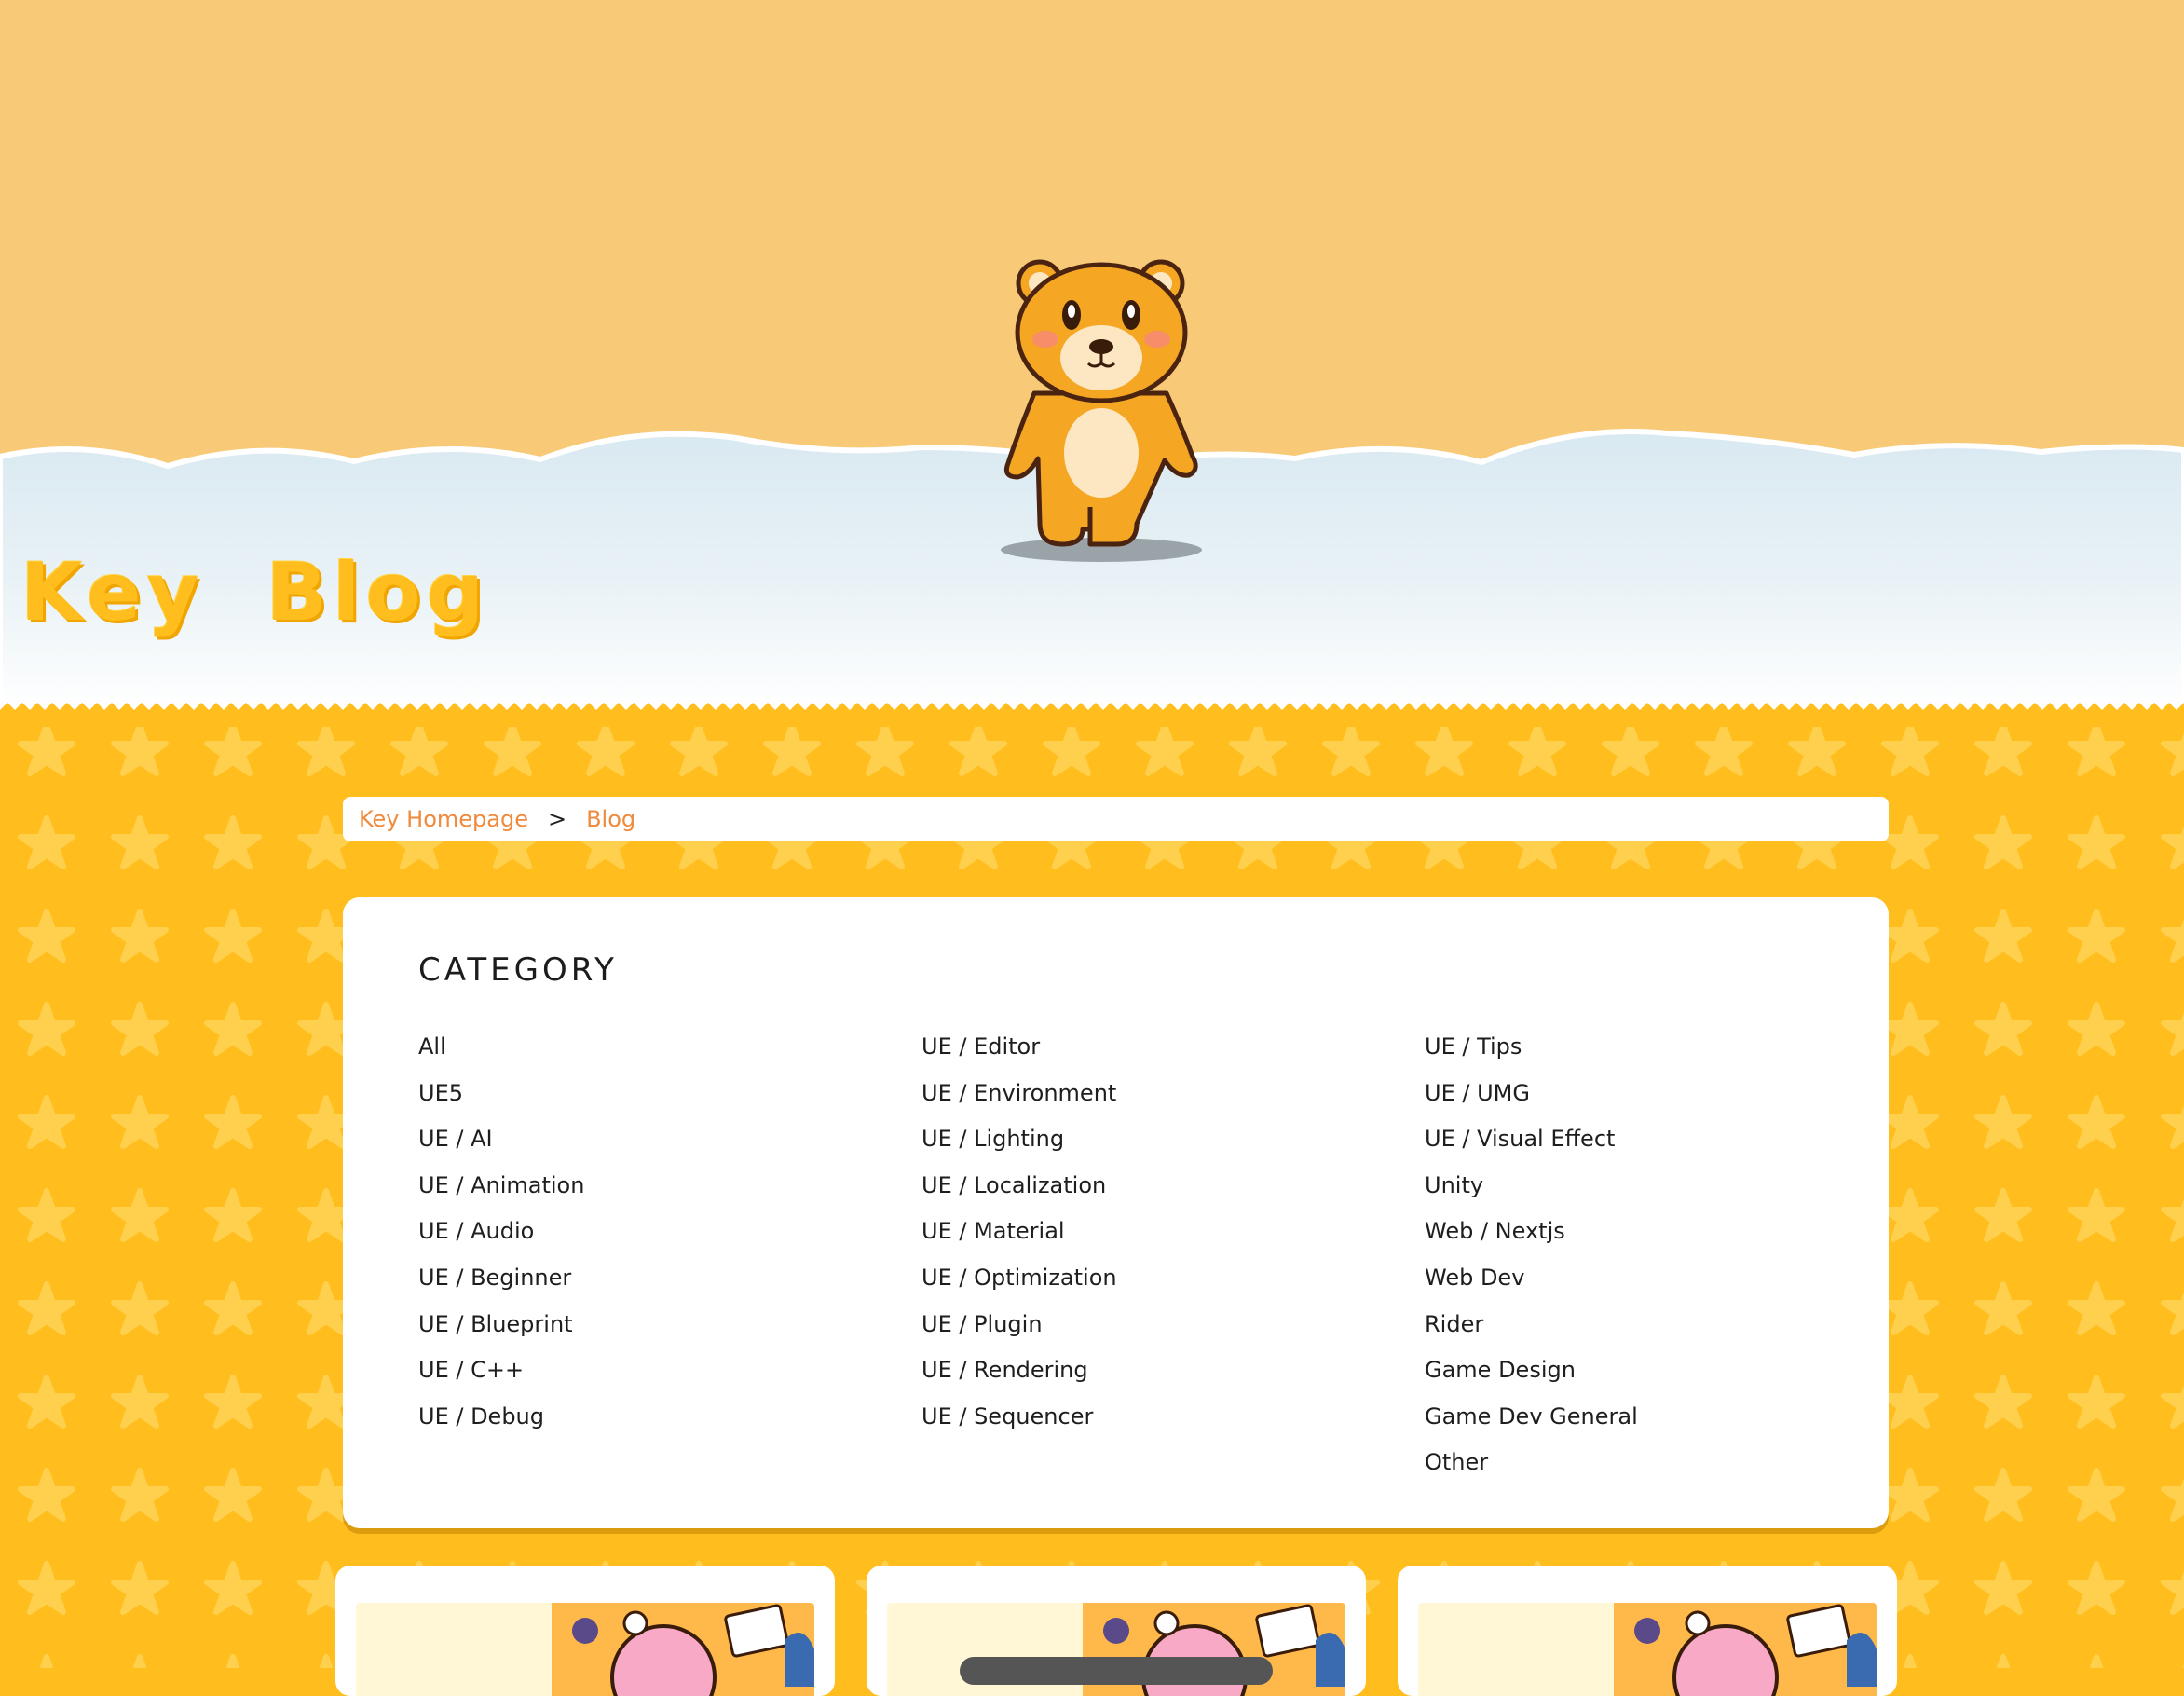  I want to click on category-item: All, so click(501, 1048).